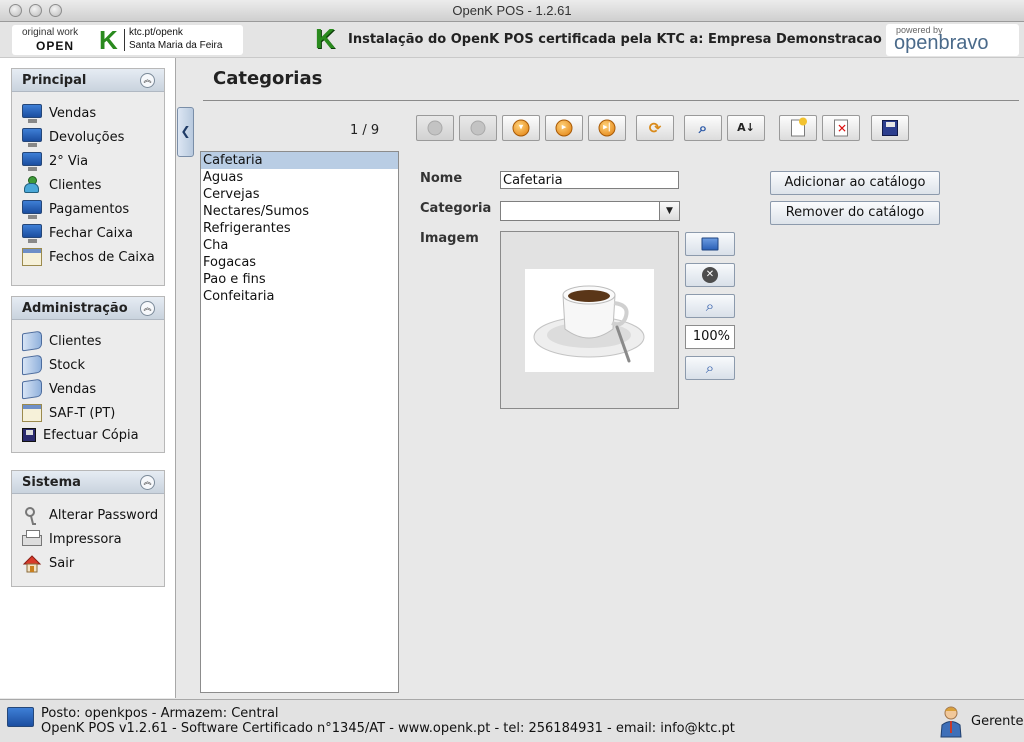 The image size is (1024, 742). What do you see at coordinates (88, 80) in the screenshot?
I see `panel-principal-header: Principal ︽` at bounding box center [88, 80].